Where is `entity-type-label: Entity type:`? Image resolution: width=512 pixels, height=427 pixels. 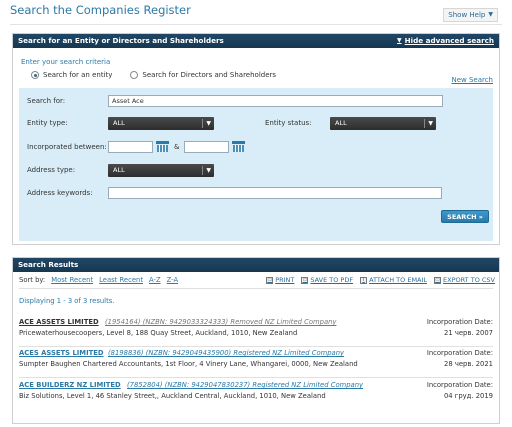 entity-type-label: Entity type: is located at coordinates (47, 123).